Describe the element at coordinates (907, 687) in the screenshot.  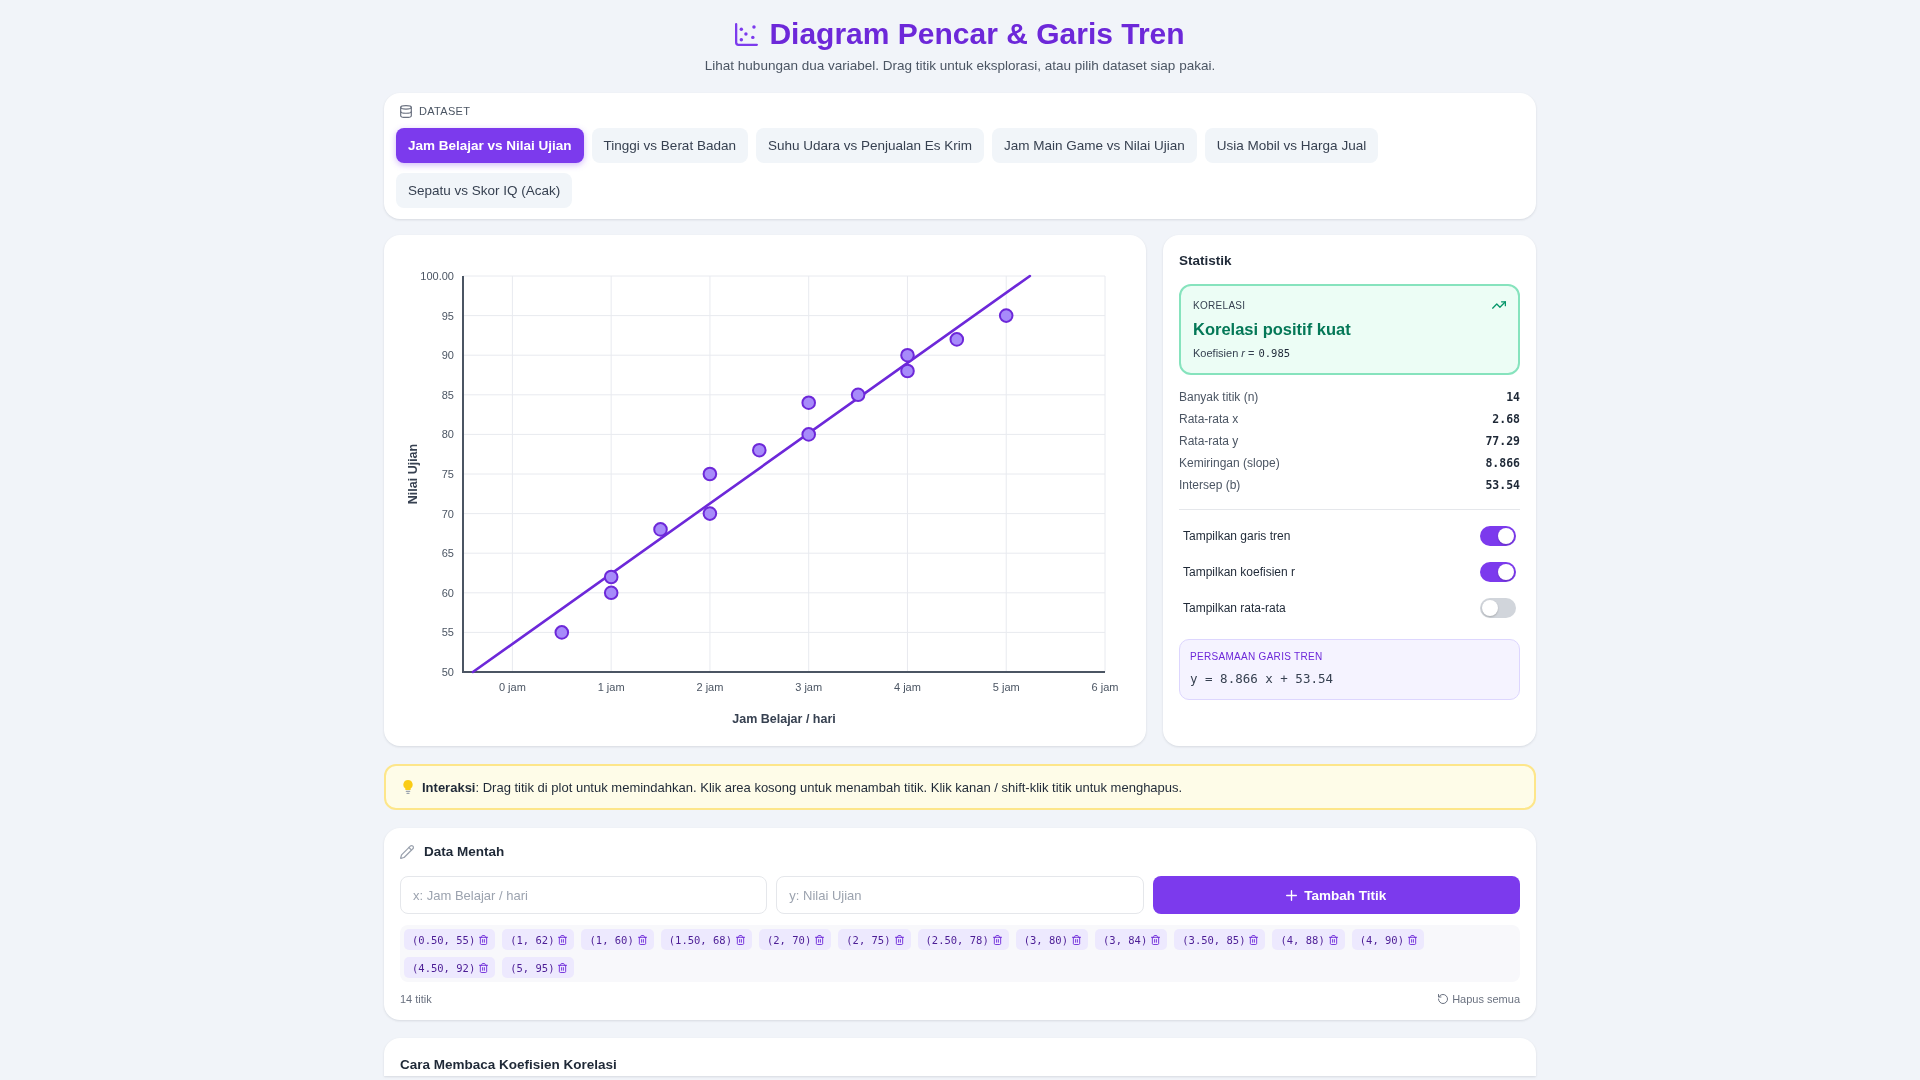
I see `x-tick-label: 4 jam` at that location.